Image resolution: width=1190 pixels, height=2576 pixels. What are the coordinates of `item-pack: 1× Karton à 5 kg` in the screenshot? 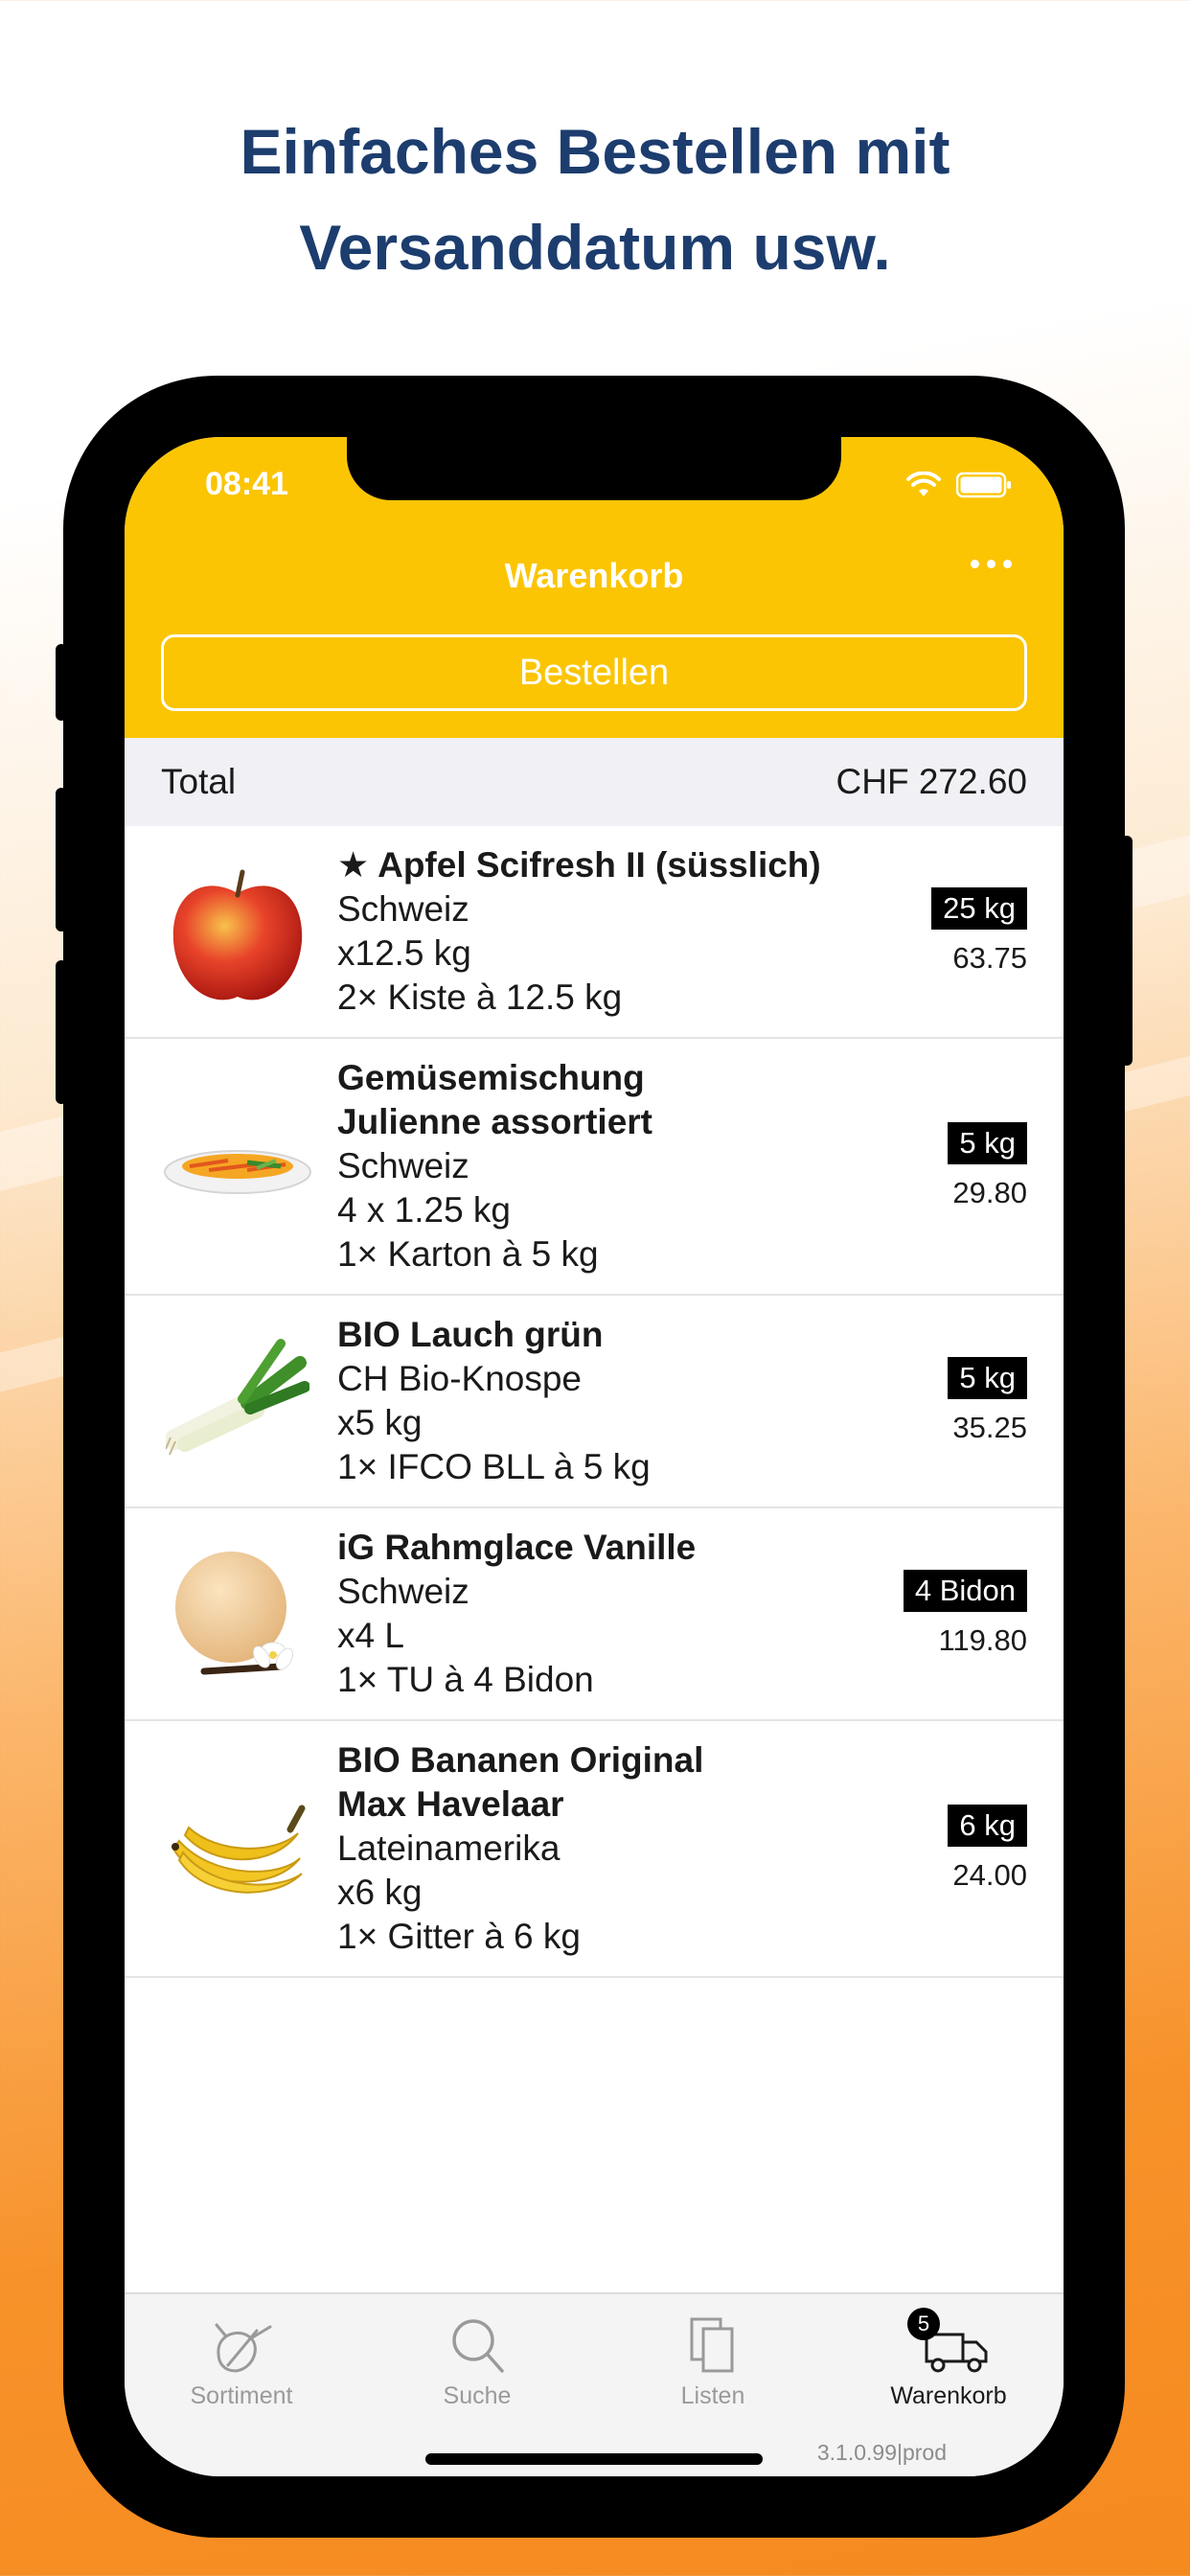 It's located at (468, 1254).